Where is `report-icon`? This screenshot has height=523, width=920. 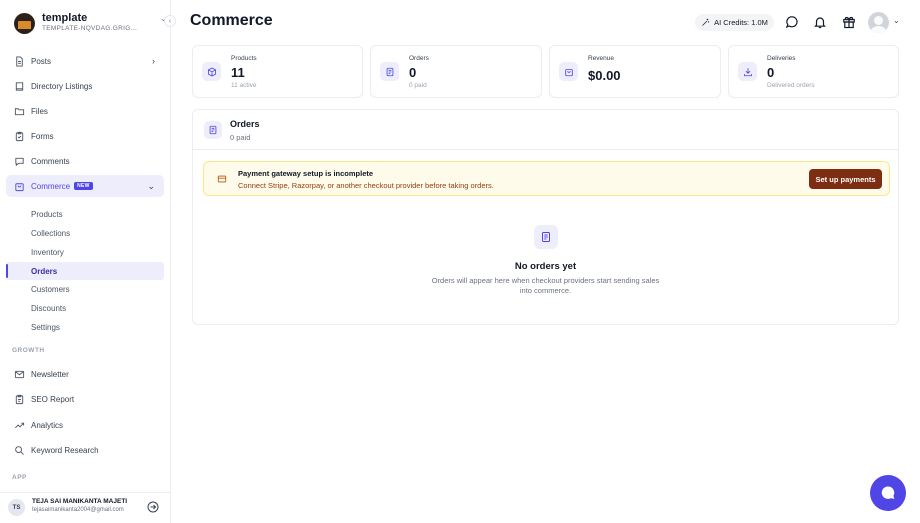
report-icon is located at coordinates (19, 399).